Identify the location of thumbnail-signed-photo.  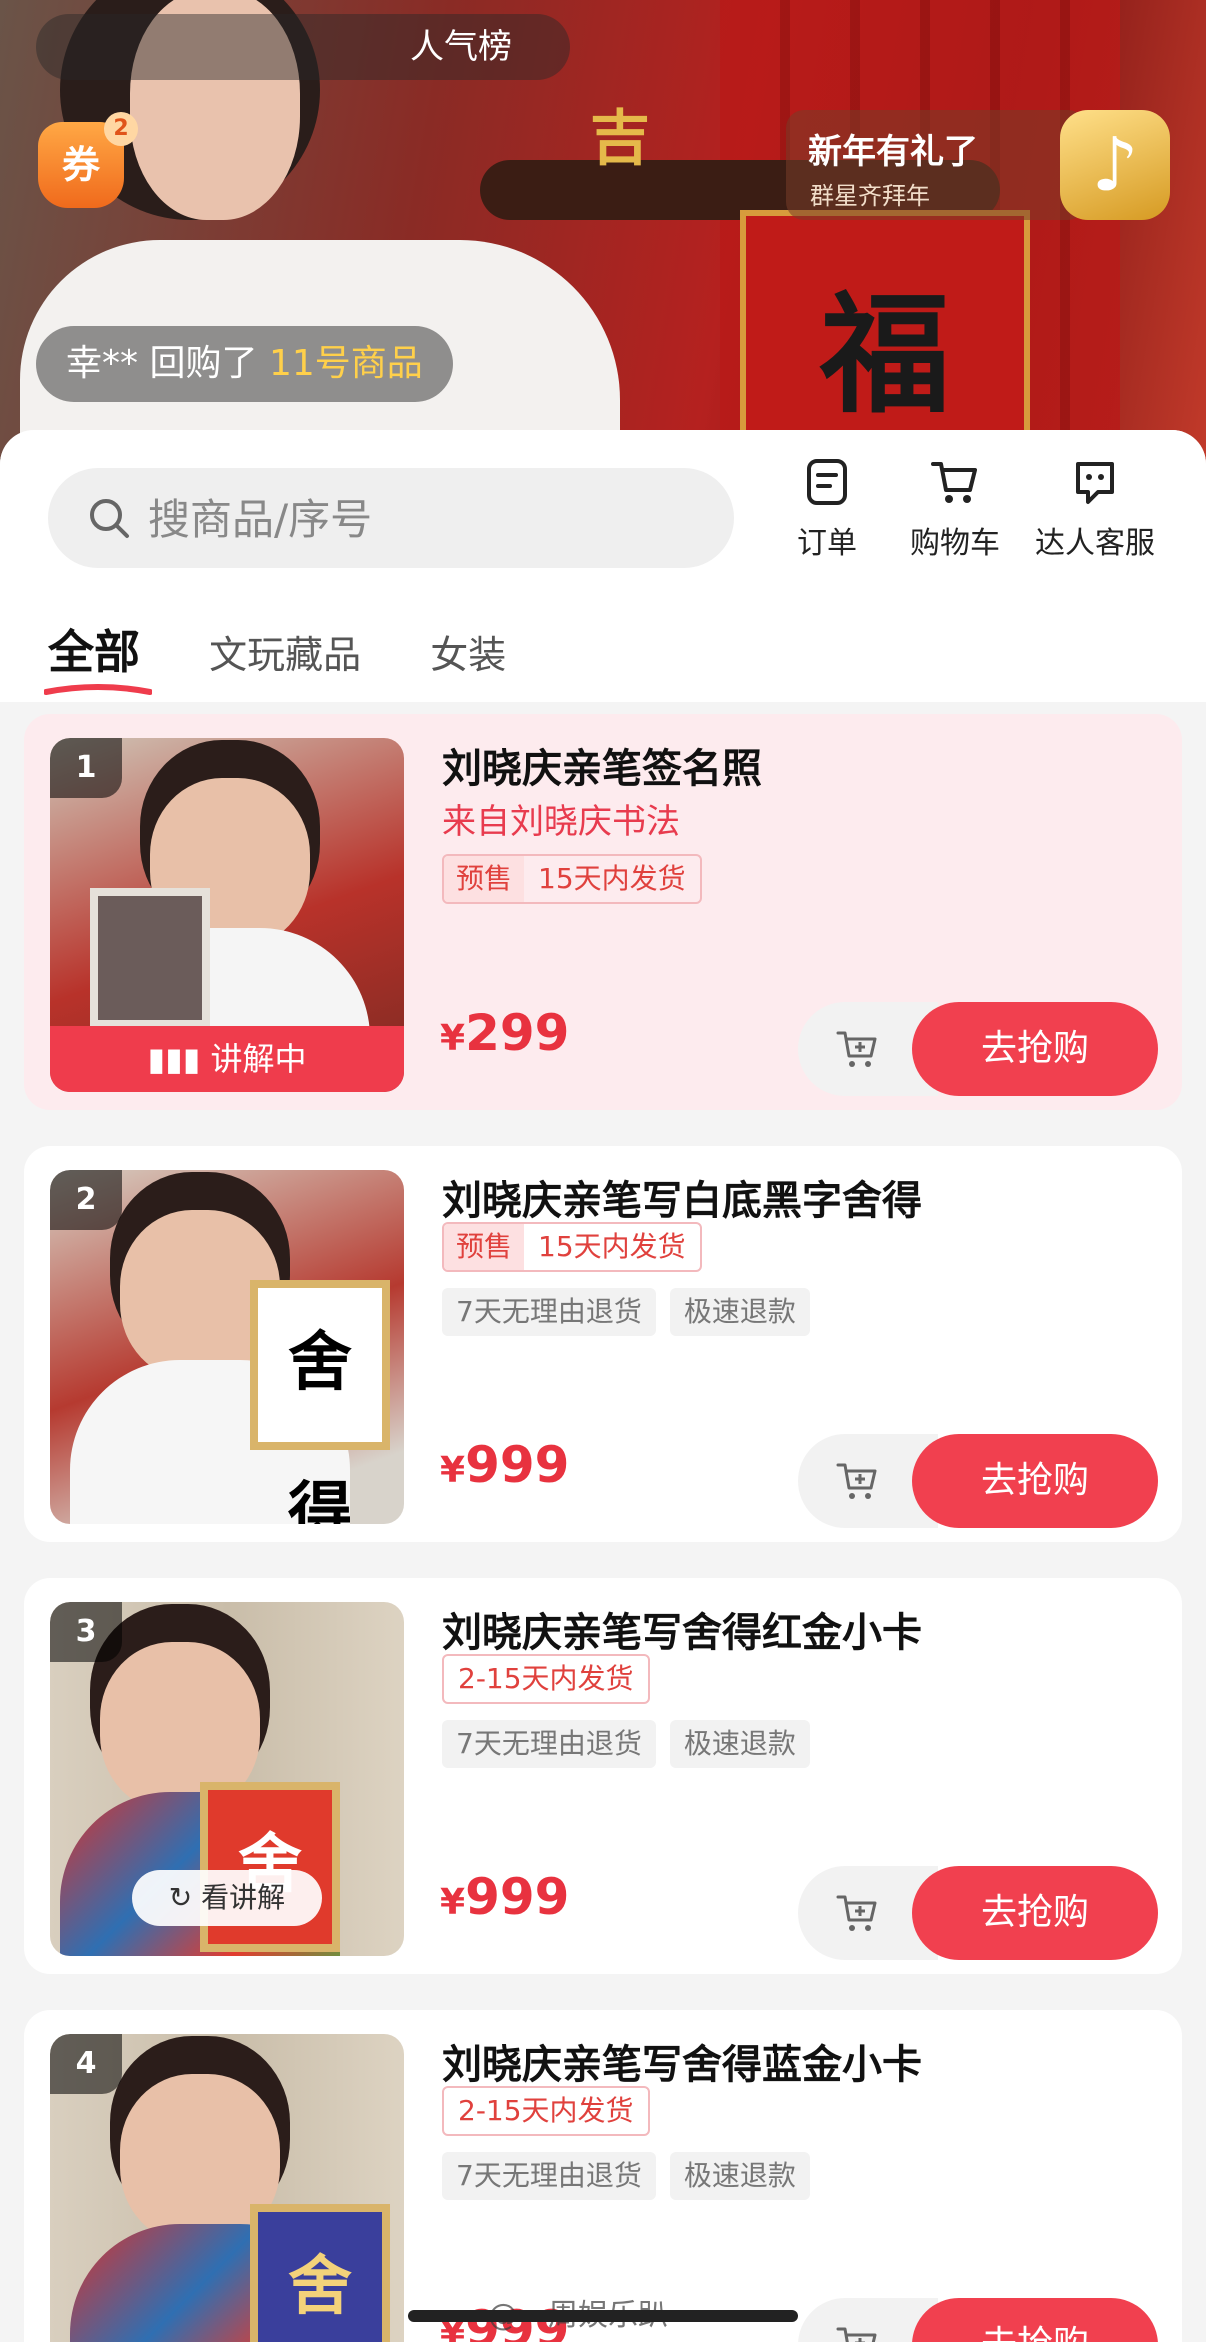
(150, 958).